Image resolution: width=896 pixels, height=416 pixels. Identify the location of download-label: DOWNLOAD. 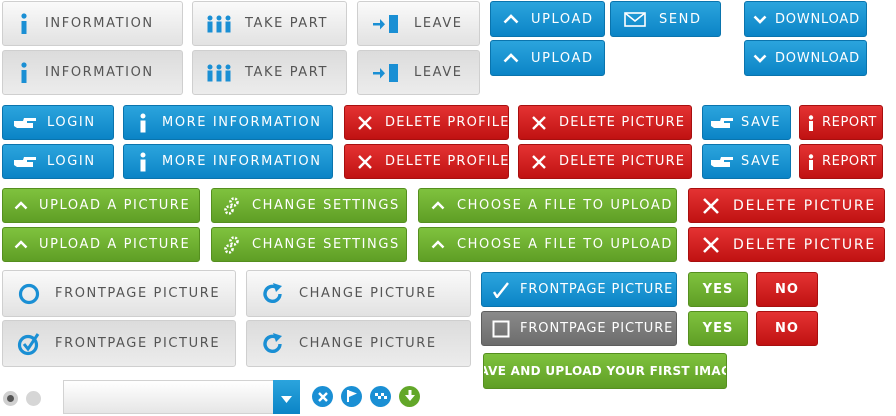
(817, 19).